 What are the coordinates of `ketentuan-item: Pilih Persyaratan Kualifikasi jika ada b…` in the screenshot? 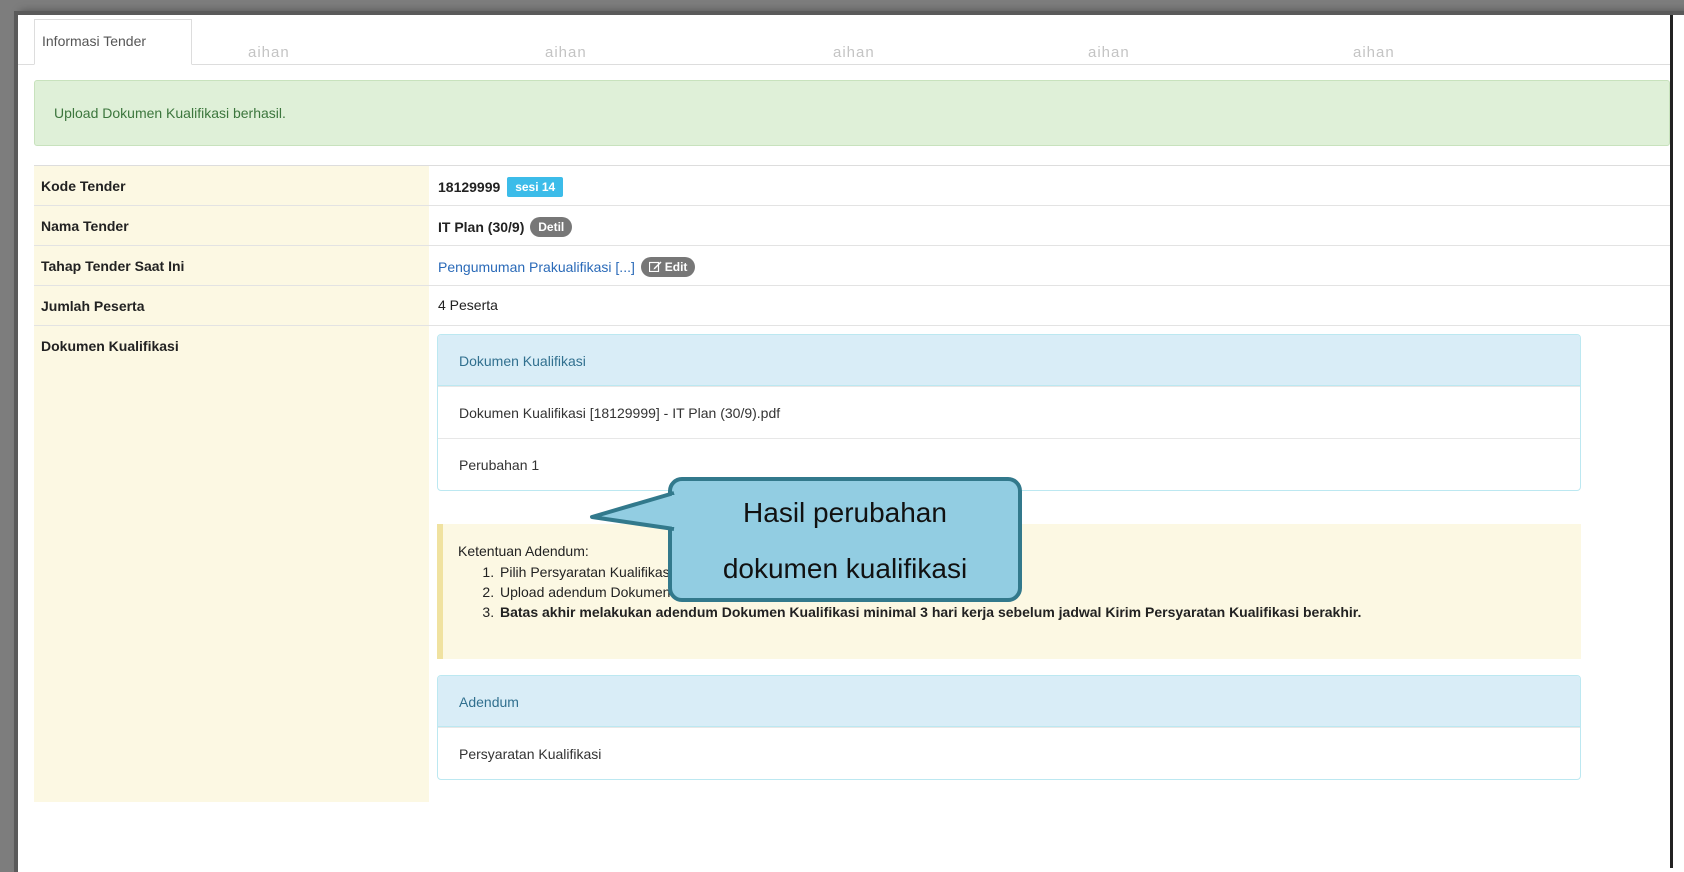 It's located at (1039, 572).